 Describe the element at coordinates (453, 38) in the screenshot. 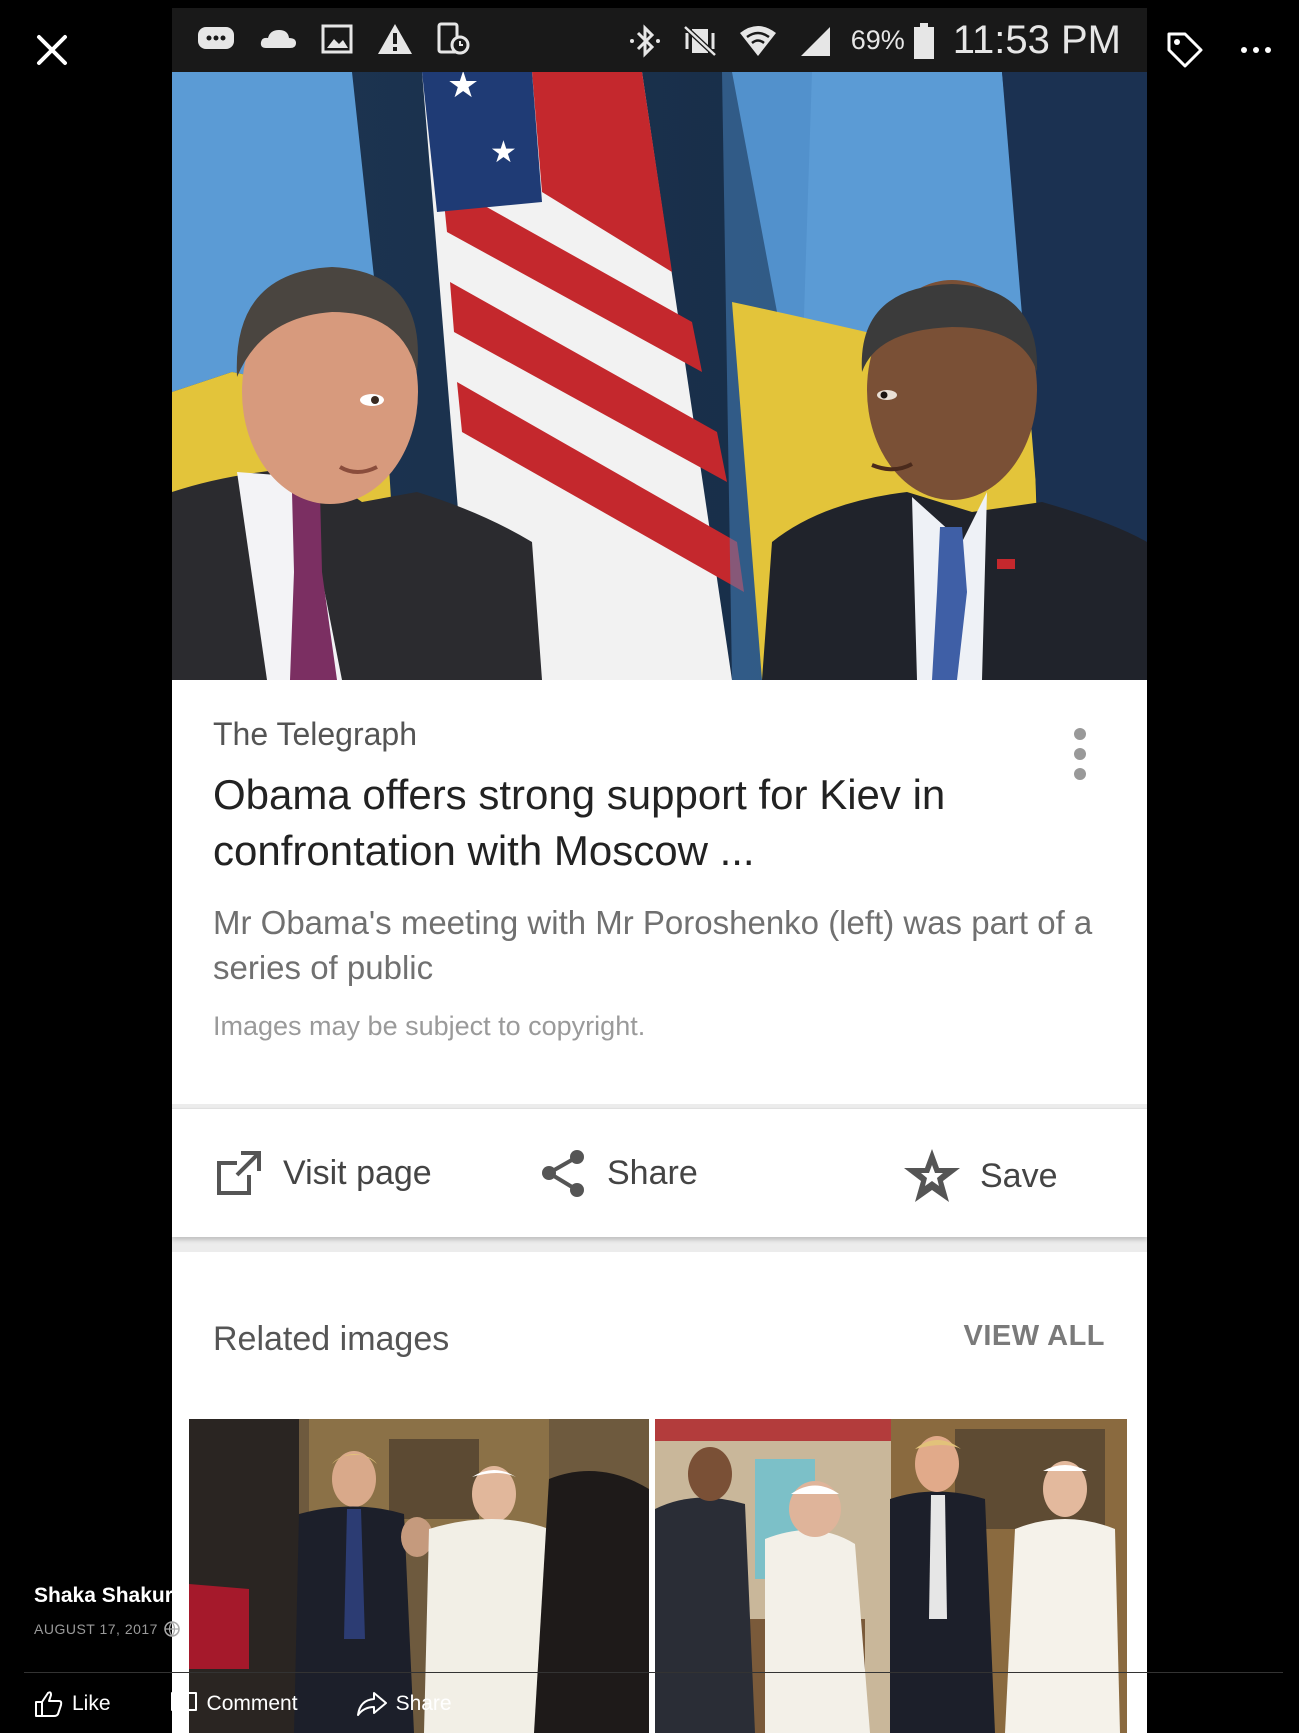

I see `phone-timer-icon` at that location.